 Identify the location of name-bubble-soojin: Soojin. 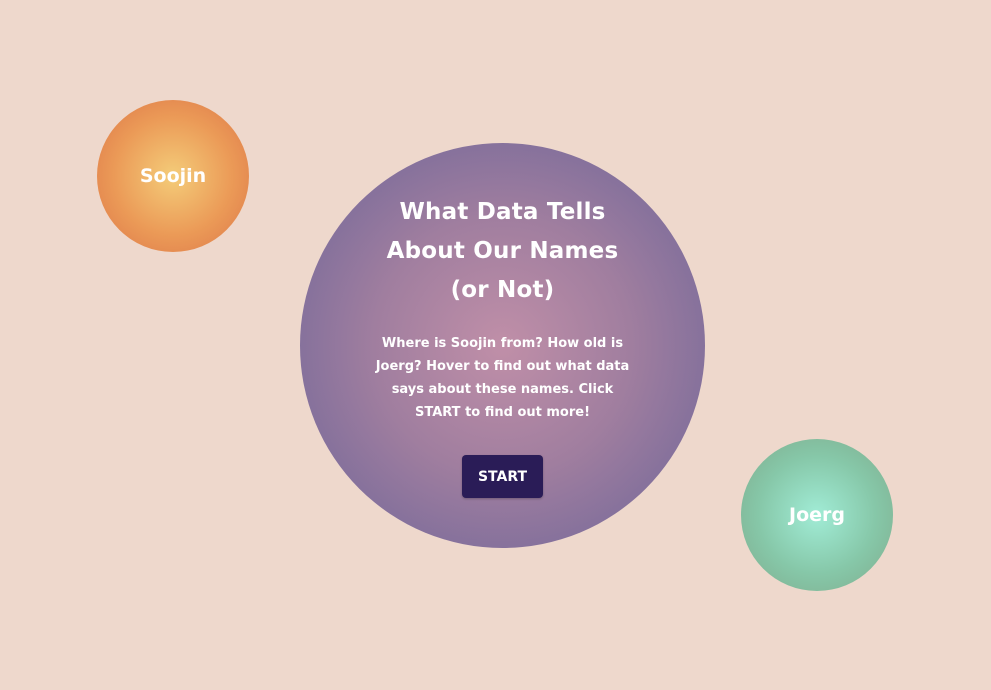
(173, 176).